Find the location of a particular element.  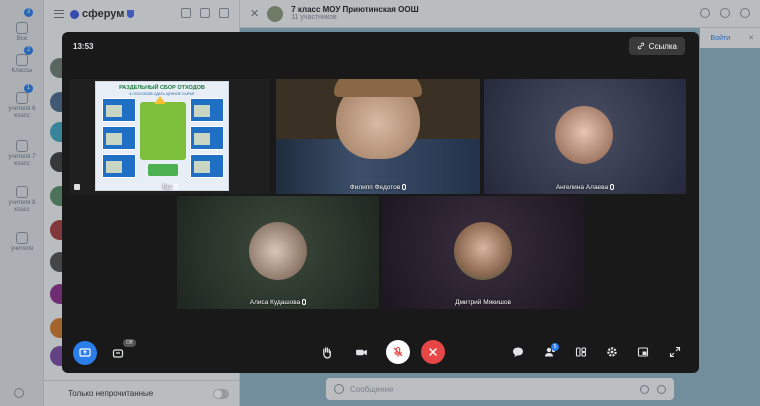

fullscreen-button is located at coordinates (675, 352).